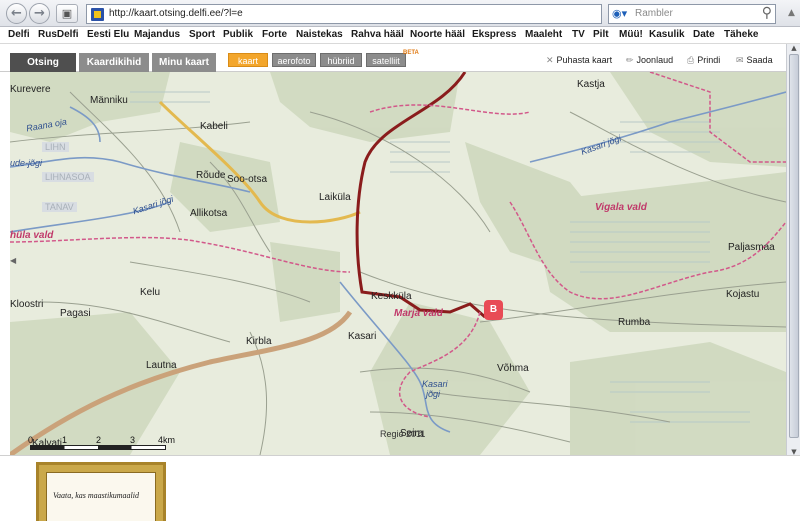  I want to click on portal-link-ekspress: Ekspress, so click(494, 34).